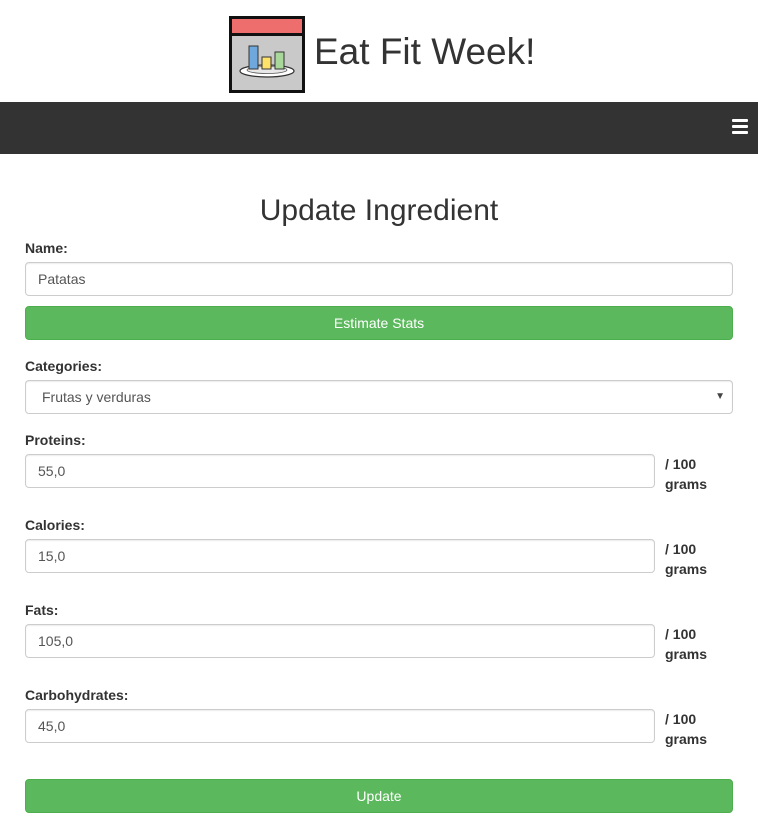 The width and height of the screenshot is (758, 818). What do you see at coordinates (695, 644) in the screenshot?
I see `fats-unit: / 100 grams` at bounding box center [695, 644].